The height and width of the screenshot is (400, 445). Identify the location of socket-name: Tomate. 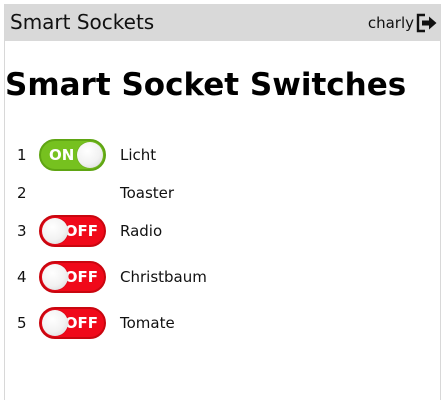
(147, 323).